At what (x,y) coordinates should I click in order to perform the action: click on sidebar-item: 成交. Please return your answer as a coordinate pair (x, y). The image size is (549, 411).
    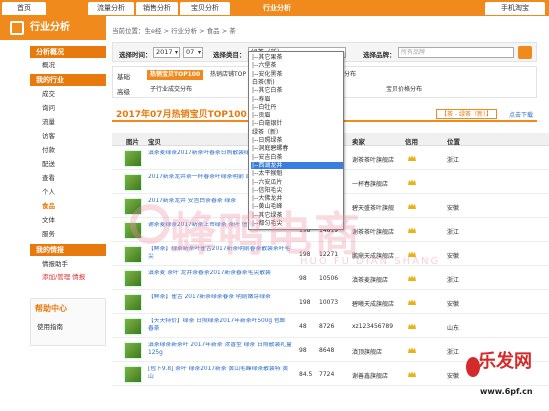
    Looking at the image, I should click on (68, 94).